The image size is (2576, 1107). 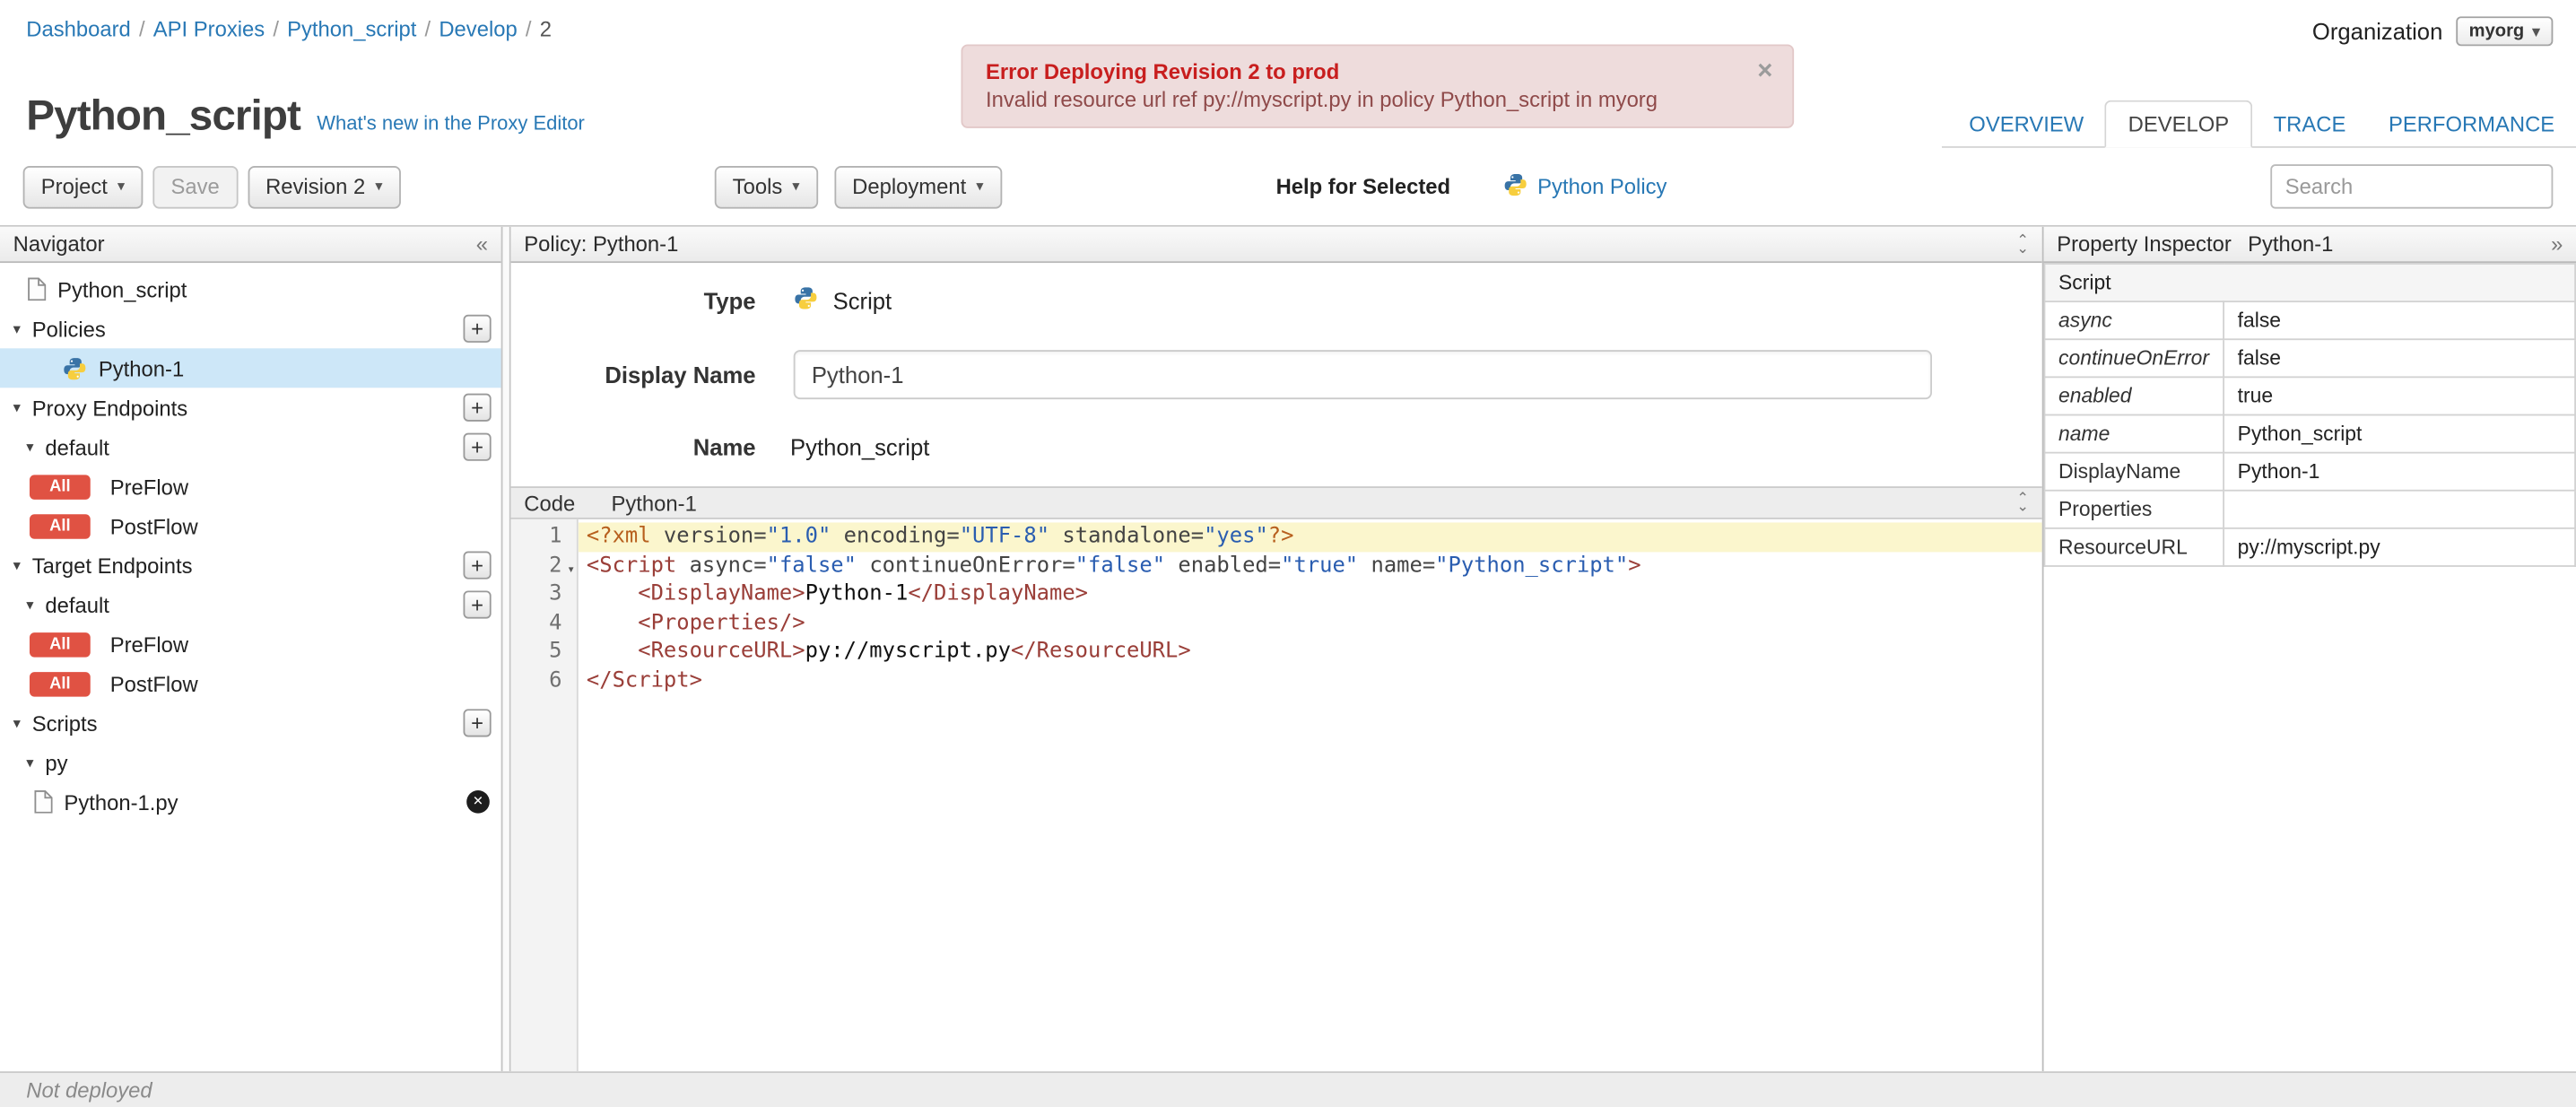 I want to click on breadcrumb-develop: Develop, so click(x=478, y=28).